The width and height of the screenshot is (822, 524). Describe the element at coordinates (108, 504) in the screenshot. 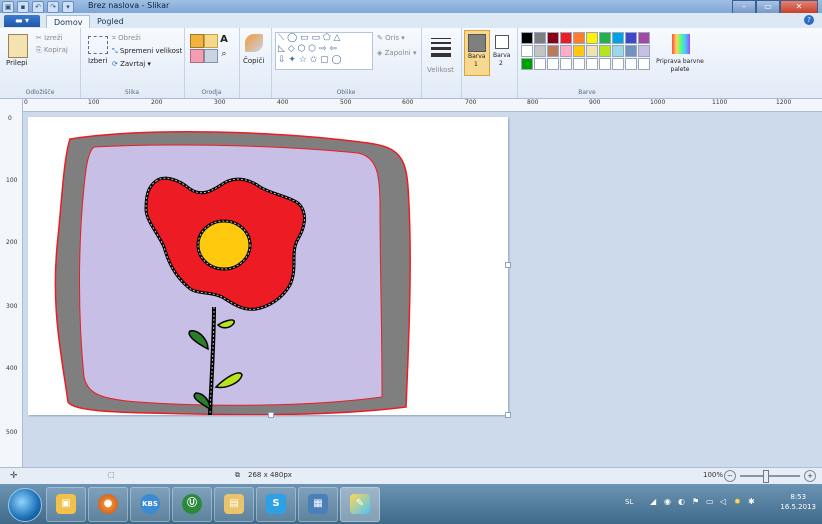

I see `taskbar-firefox-button: ●` at that location.